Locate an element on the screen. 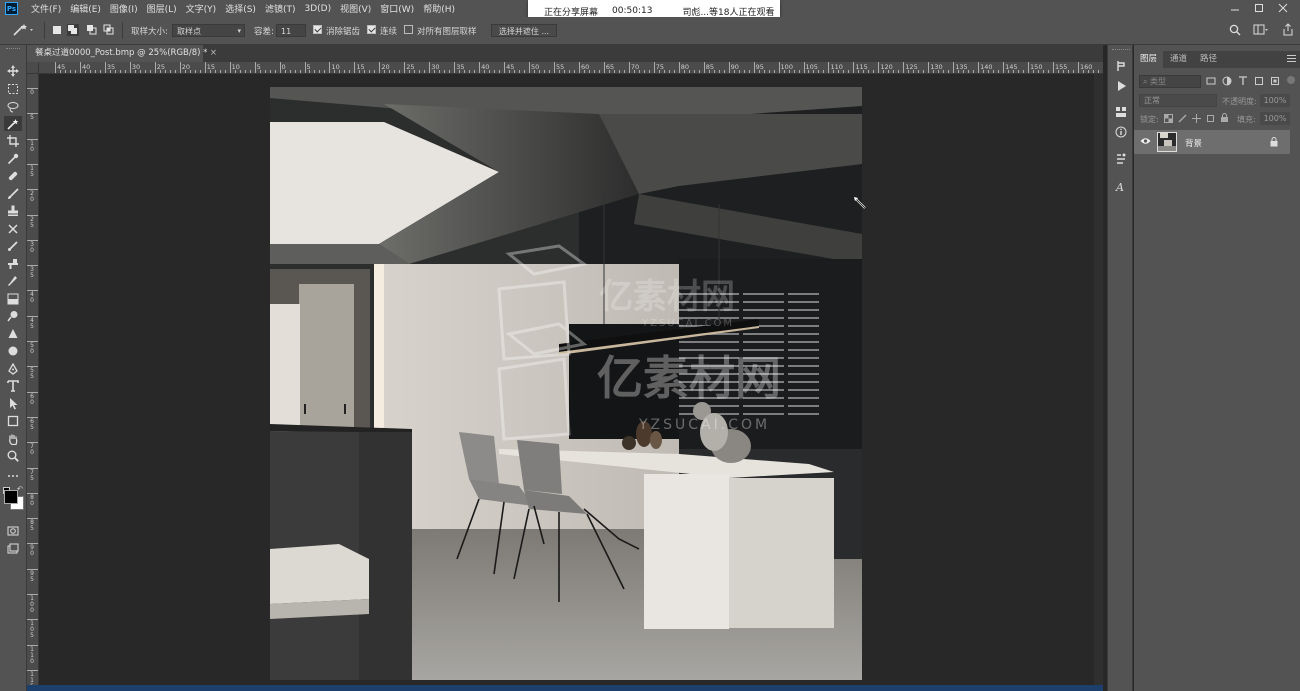 The width and height of the screenshot is (1300, 691). search-icon is located at coordinates (1235, 30).